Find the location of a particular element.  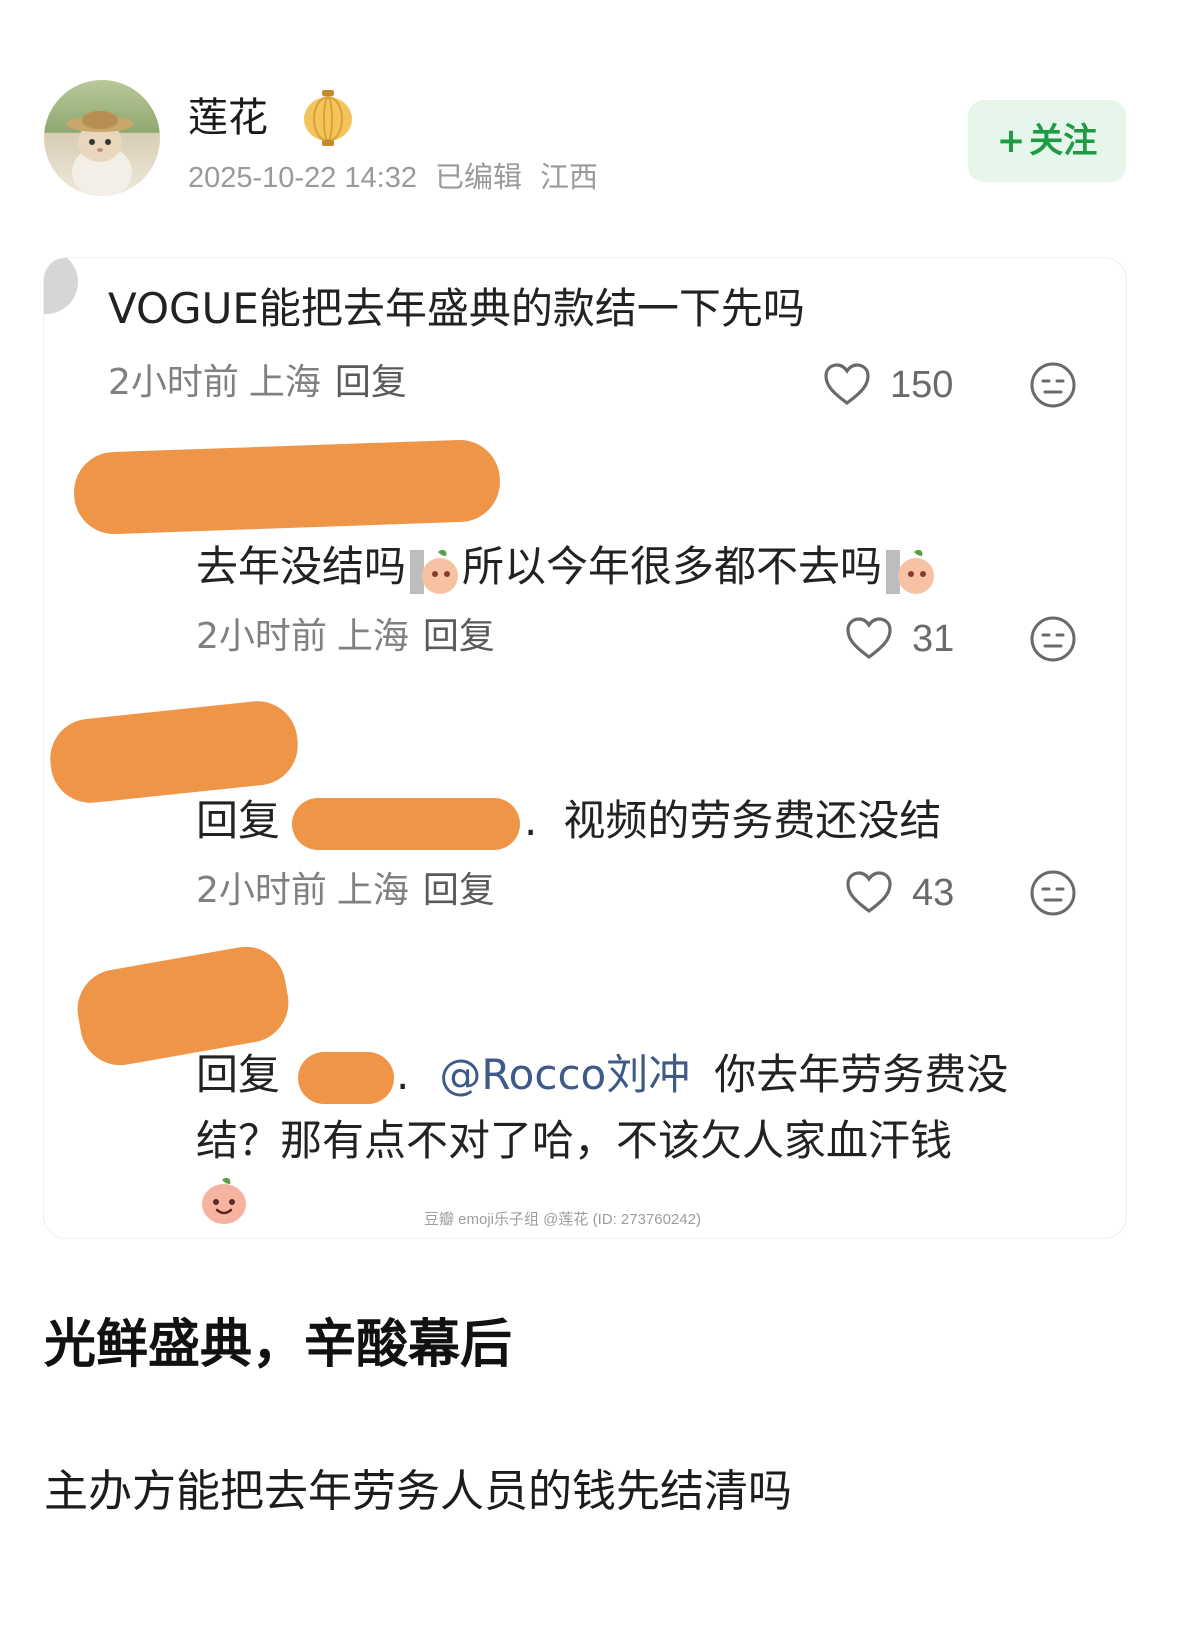

comment-3-location: 上海 is located at coordinates (372, 890).